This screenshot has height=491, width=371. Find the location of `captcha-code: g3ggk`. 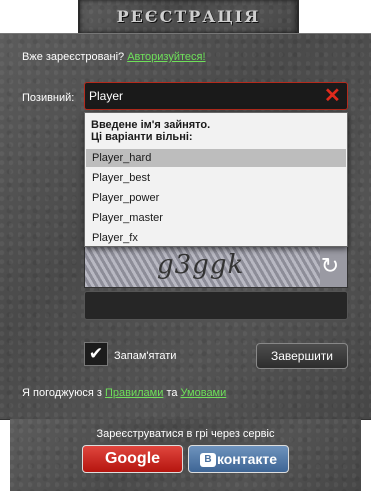

captcha-code: g3ggk is located at coordinates (201, 265).